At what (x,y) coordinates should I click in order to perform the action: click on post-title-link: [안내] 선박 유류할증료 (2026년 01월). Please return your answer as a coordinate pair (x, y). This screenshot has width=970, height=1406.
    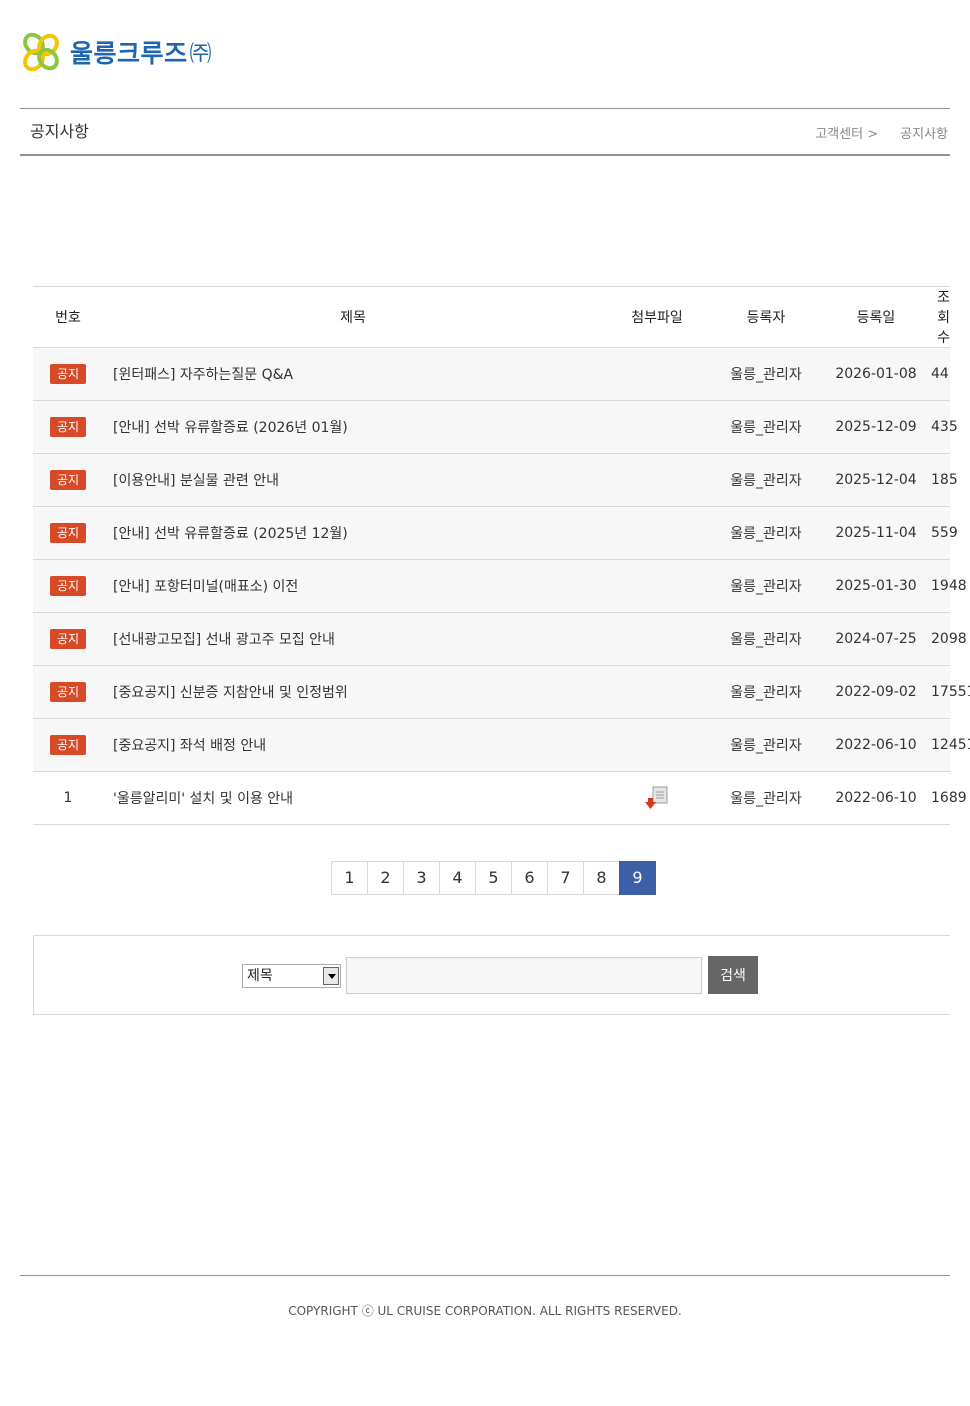
    Looking at the image, I should click on (230, 428).